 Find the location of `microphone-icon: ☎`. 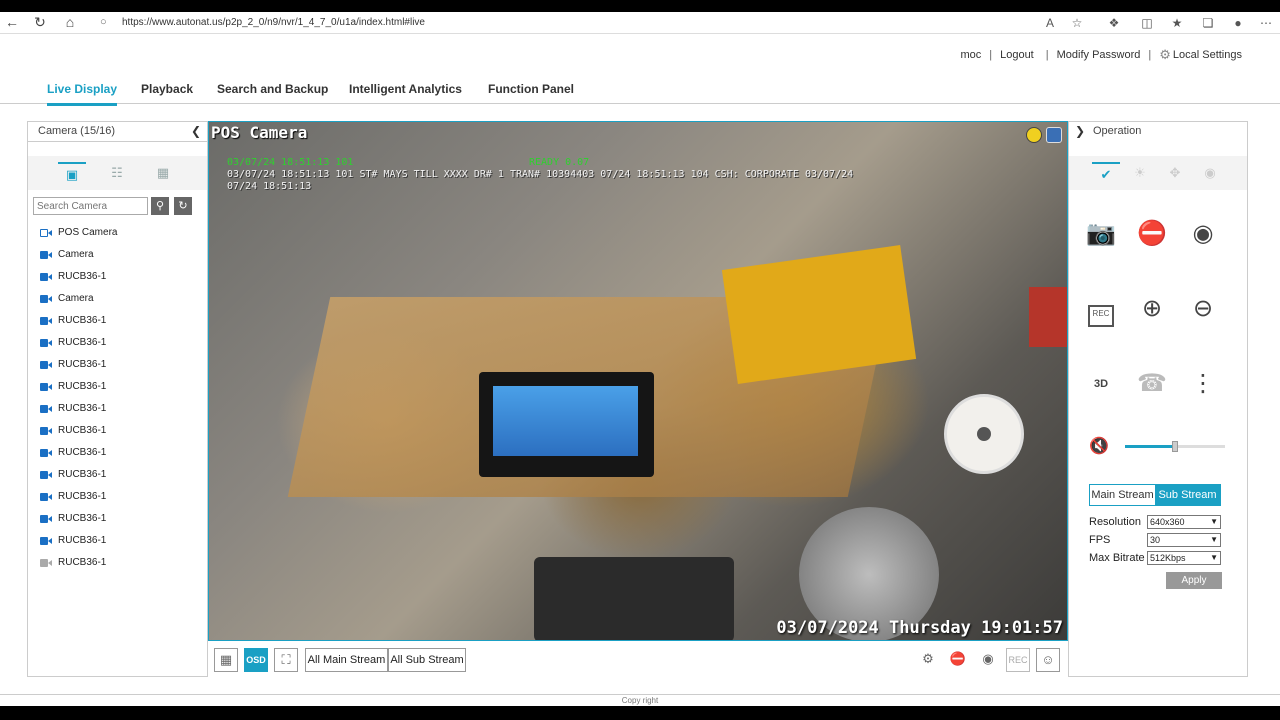

microphone-icon: ☎ is located at coordinates (1152, 383).